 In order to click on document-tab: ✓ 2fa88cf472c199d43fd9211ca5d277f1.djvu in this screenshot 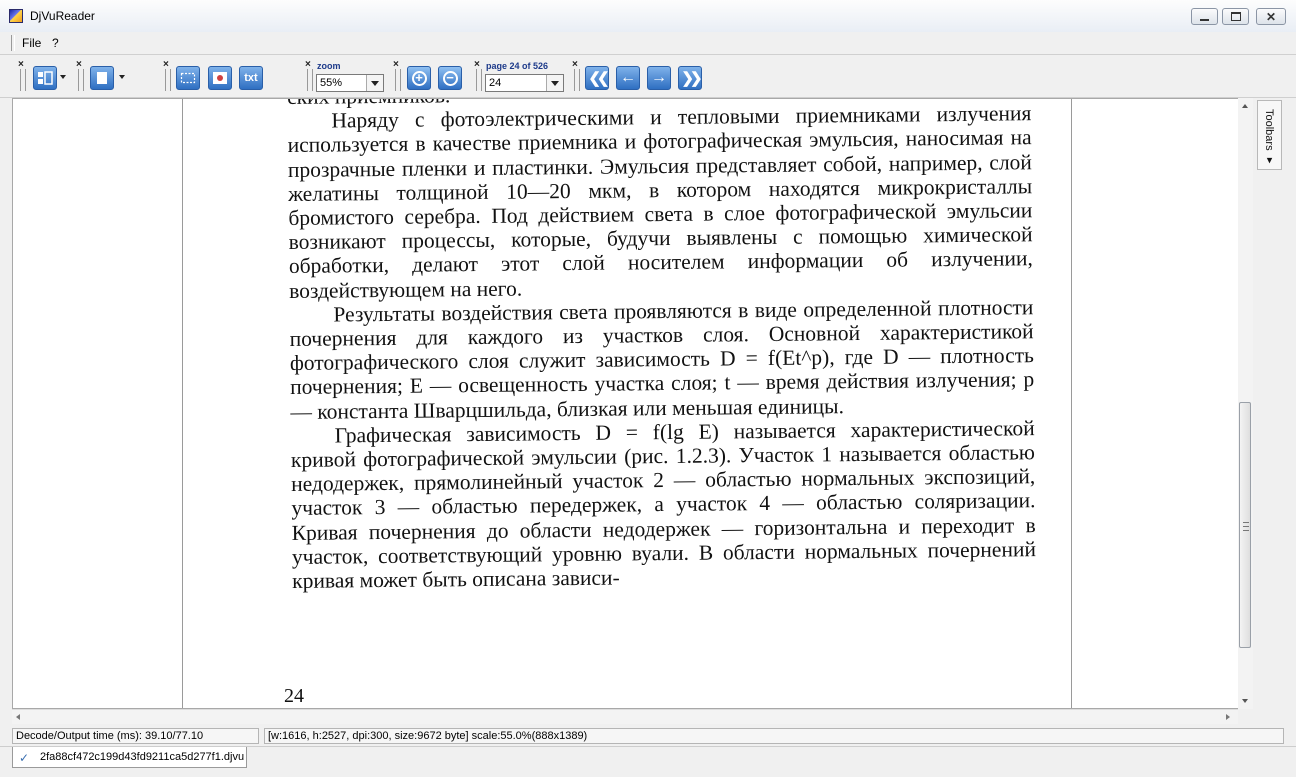, I will do `click(129, 757)`.